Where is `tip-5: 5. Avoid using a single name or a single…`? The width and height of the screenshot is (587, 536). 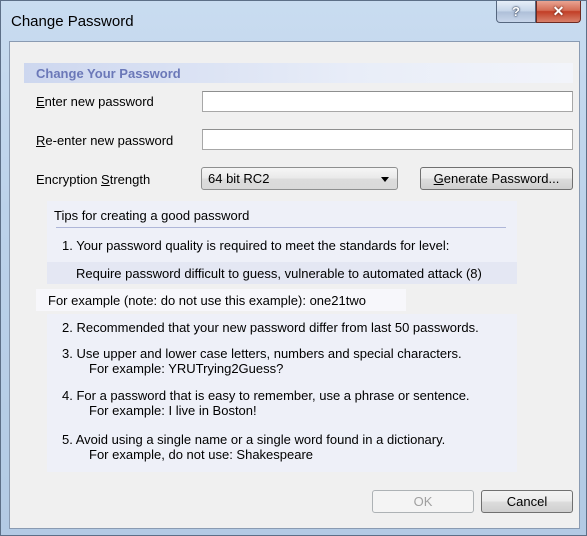 tip-5: 5. Avoid using a single name or a single… is located at coordinates (254, 439).